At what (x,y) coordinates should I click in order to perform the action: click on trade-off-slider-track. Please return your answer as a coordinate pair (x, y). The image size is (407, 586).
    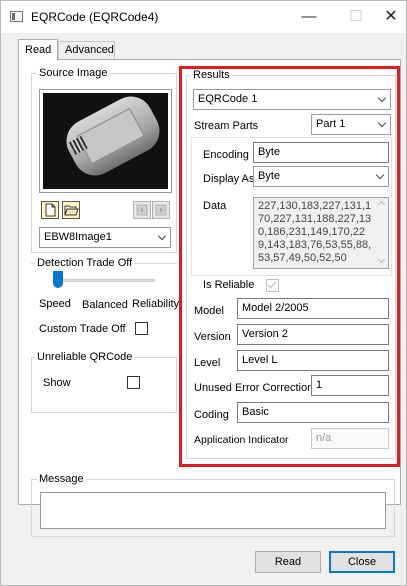
    Looking at the image, I should click on (106, 280).